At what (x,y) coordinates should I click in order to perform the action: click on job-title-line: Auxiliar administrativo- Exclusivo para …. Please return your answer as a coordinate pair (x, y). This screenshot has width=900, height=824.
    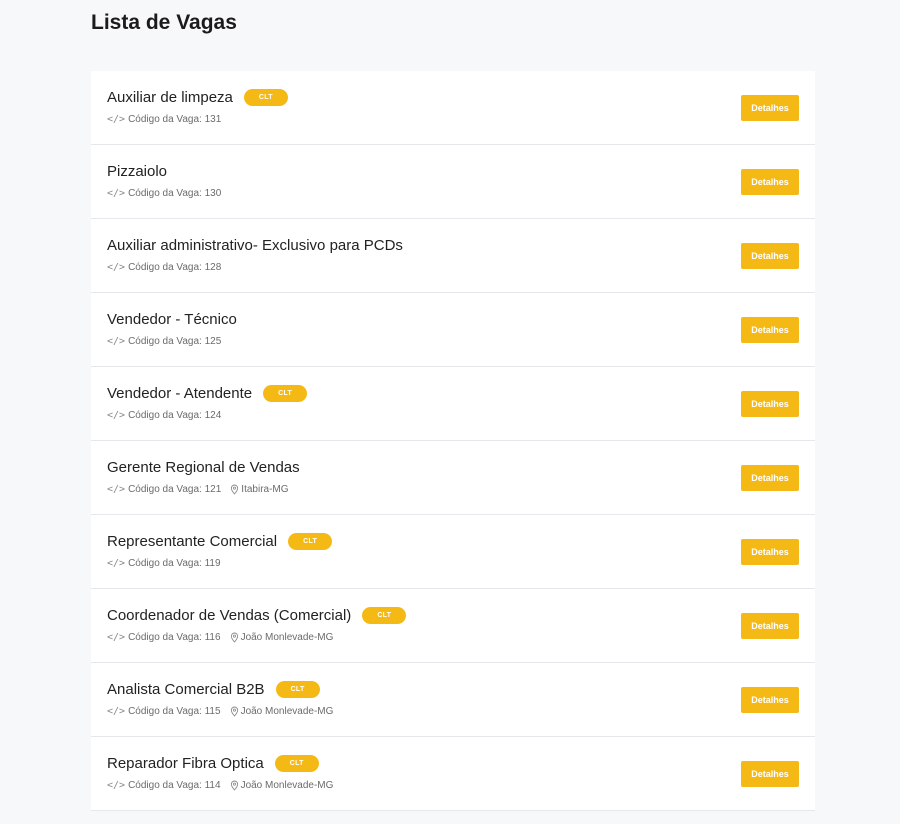
    Looking at the image, I should click on (255, 245).